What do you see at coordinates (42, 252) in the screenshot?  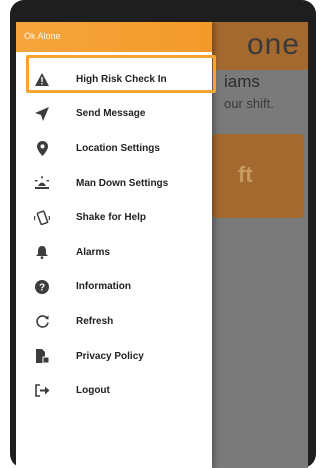 I see `bell-icon` at bounding box center [42, 252].